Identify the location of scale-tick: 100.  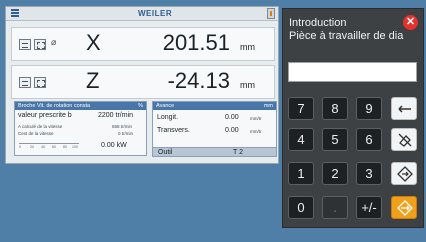
(75, 147).